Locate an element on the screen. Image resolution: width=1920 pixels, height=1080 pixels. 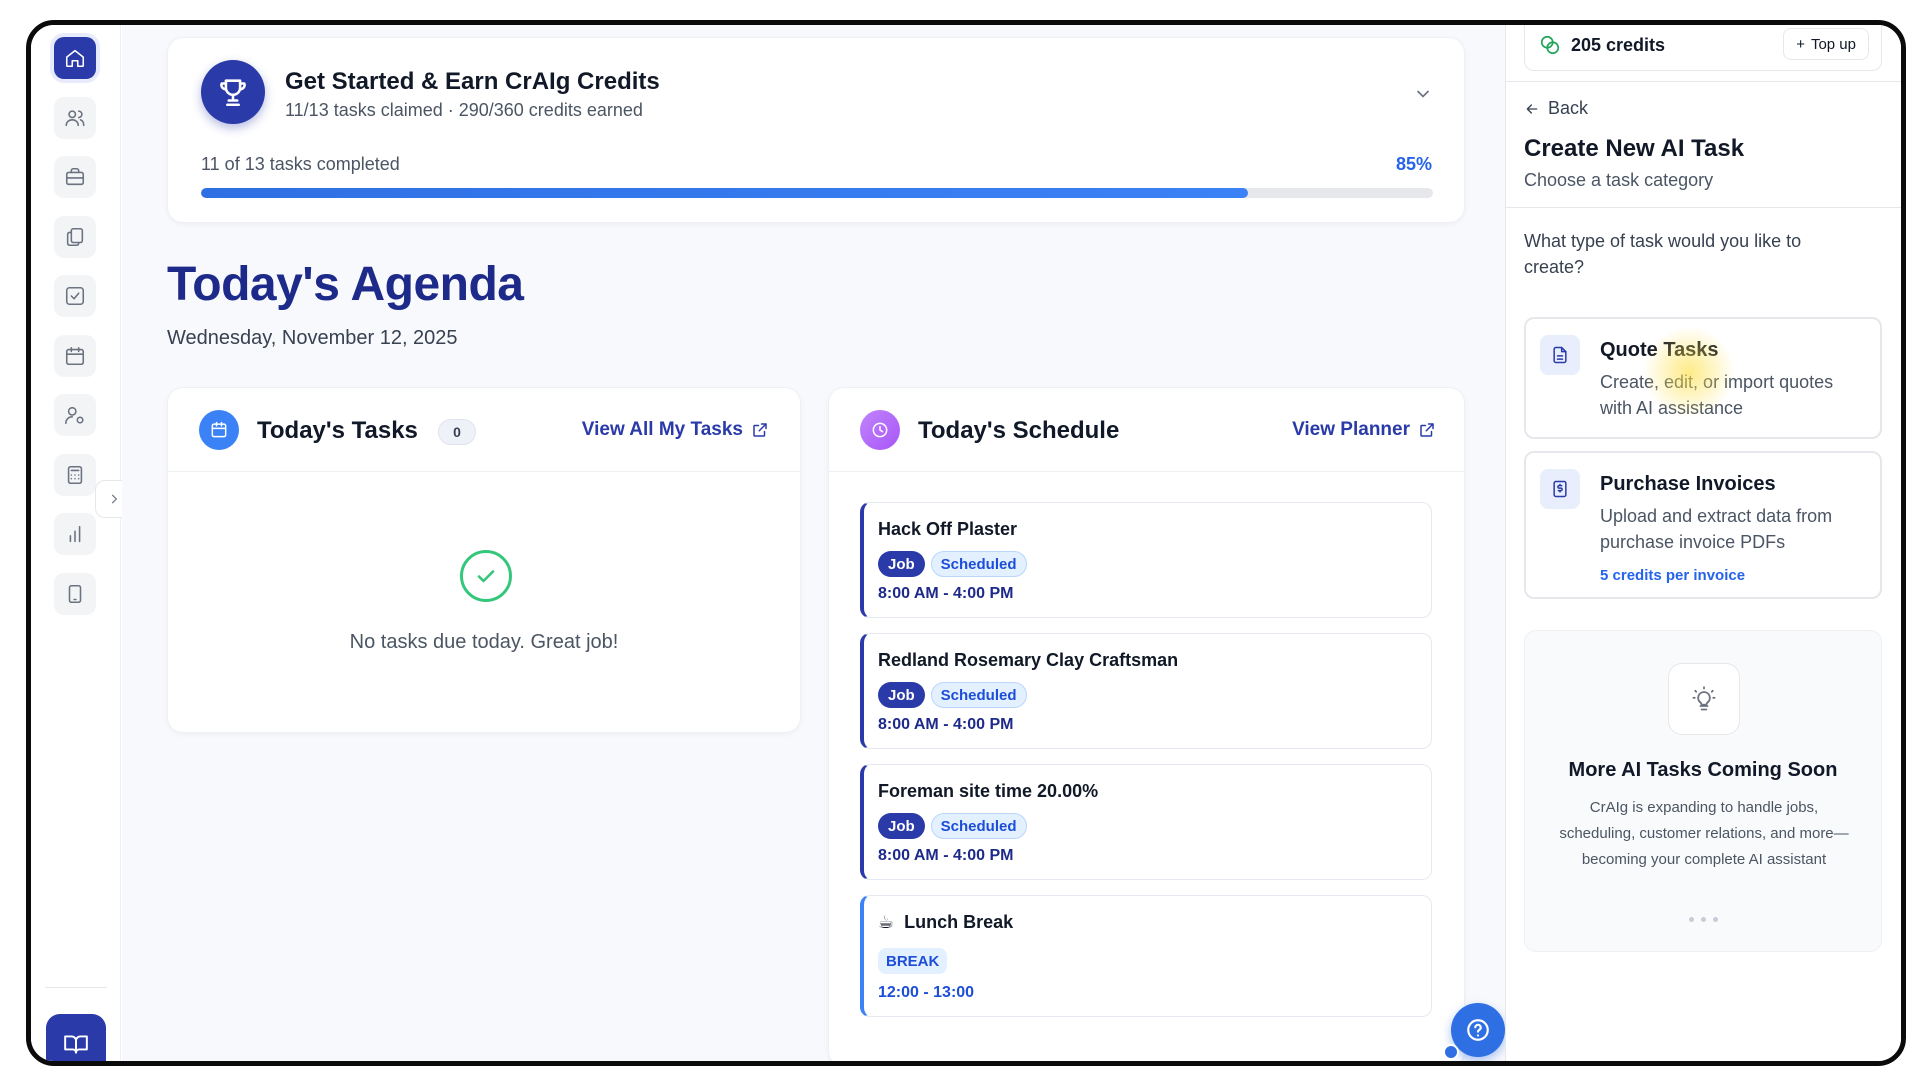
help-indicator-dot is located at coordinates (1451, 1052).